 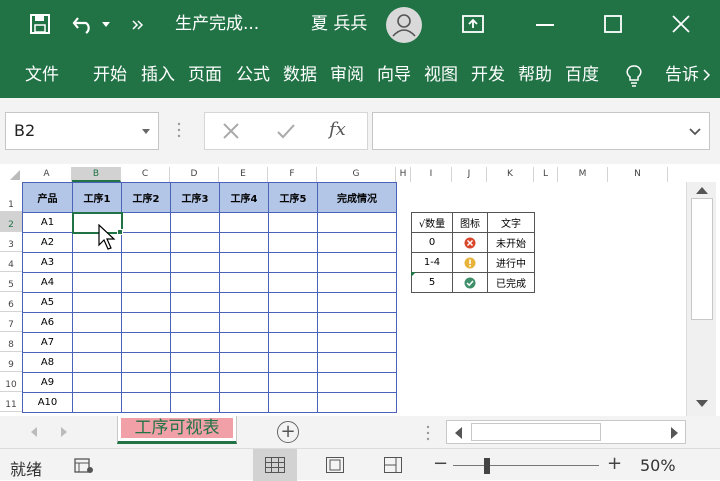 I want to click on zoom-out-button: −, so click(x=440, y=463).